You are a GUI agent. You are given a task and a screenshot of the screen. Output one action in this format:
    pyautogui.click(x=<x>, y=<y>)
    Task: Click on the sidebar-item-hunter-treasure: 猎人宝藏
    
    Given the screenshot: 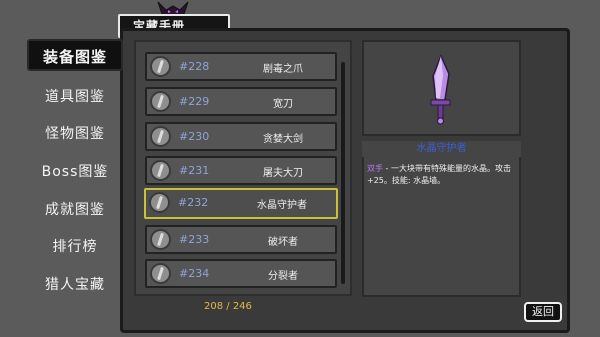 What is the action you would take?
    pyautogui.click(x=75, y=285)
    